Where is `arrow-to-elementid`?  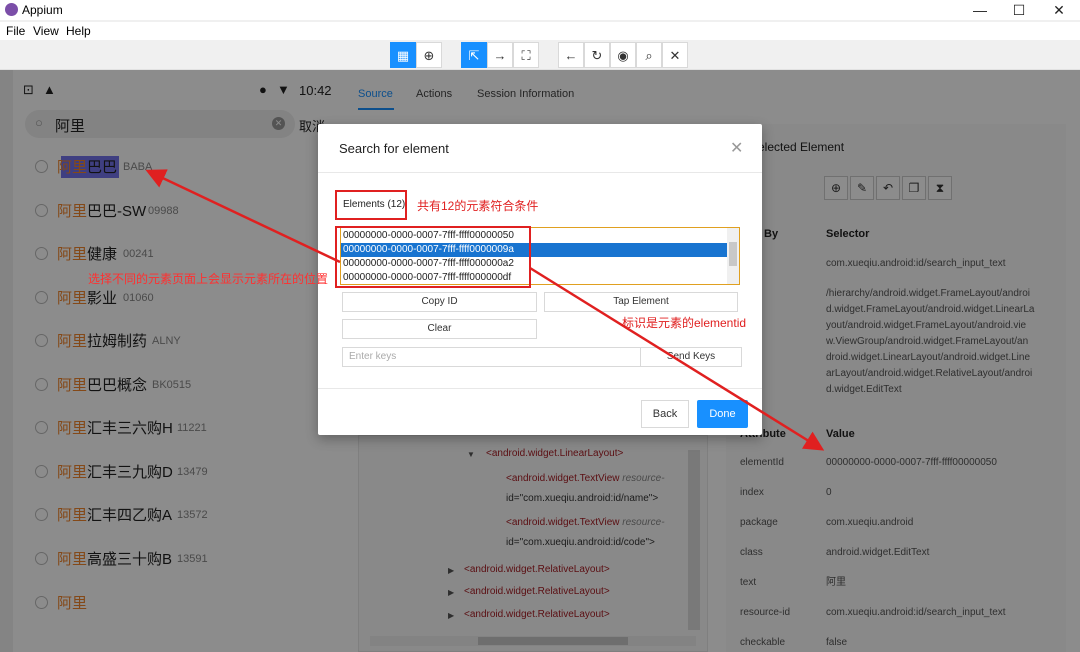
arrow-to-elementid is located at coordinates (677, 358).